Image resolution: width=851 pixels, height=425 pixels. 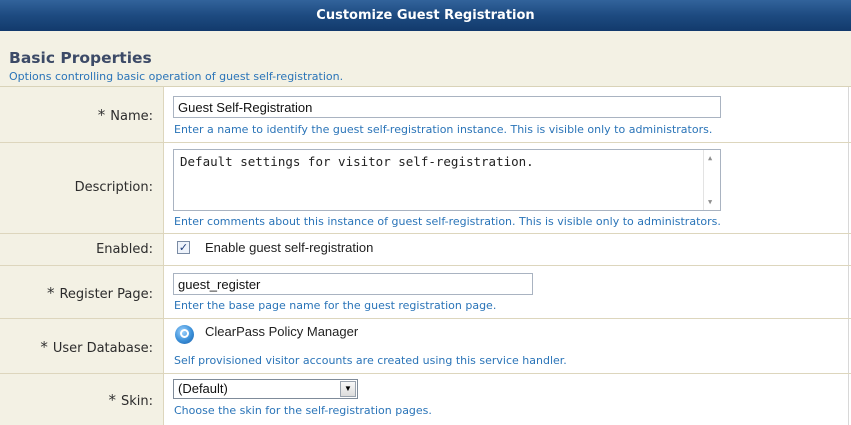 I want to click on scroll-up-icon: ▲, so click(x=710, y=158).